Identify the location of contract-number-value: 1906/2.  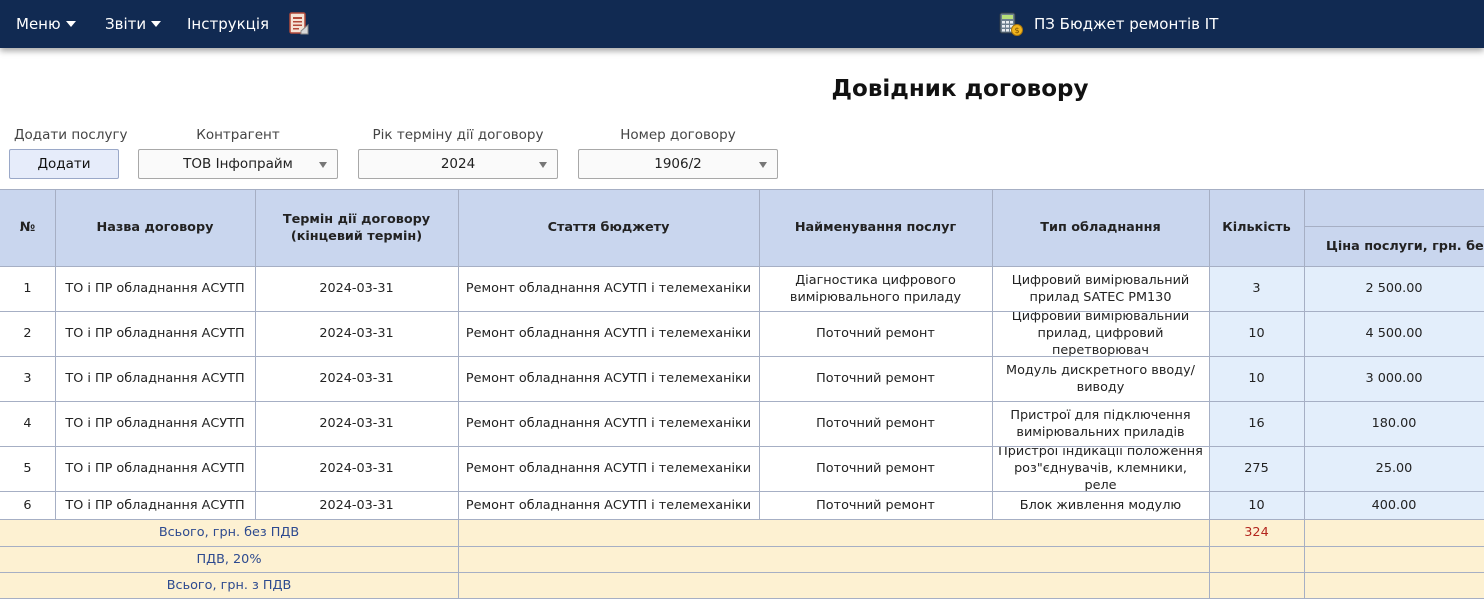
(678, 164).